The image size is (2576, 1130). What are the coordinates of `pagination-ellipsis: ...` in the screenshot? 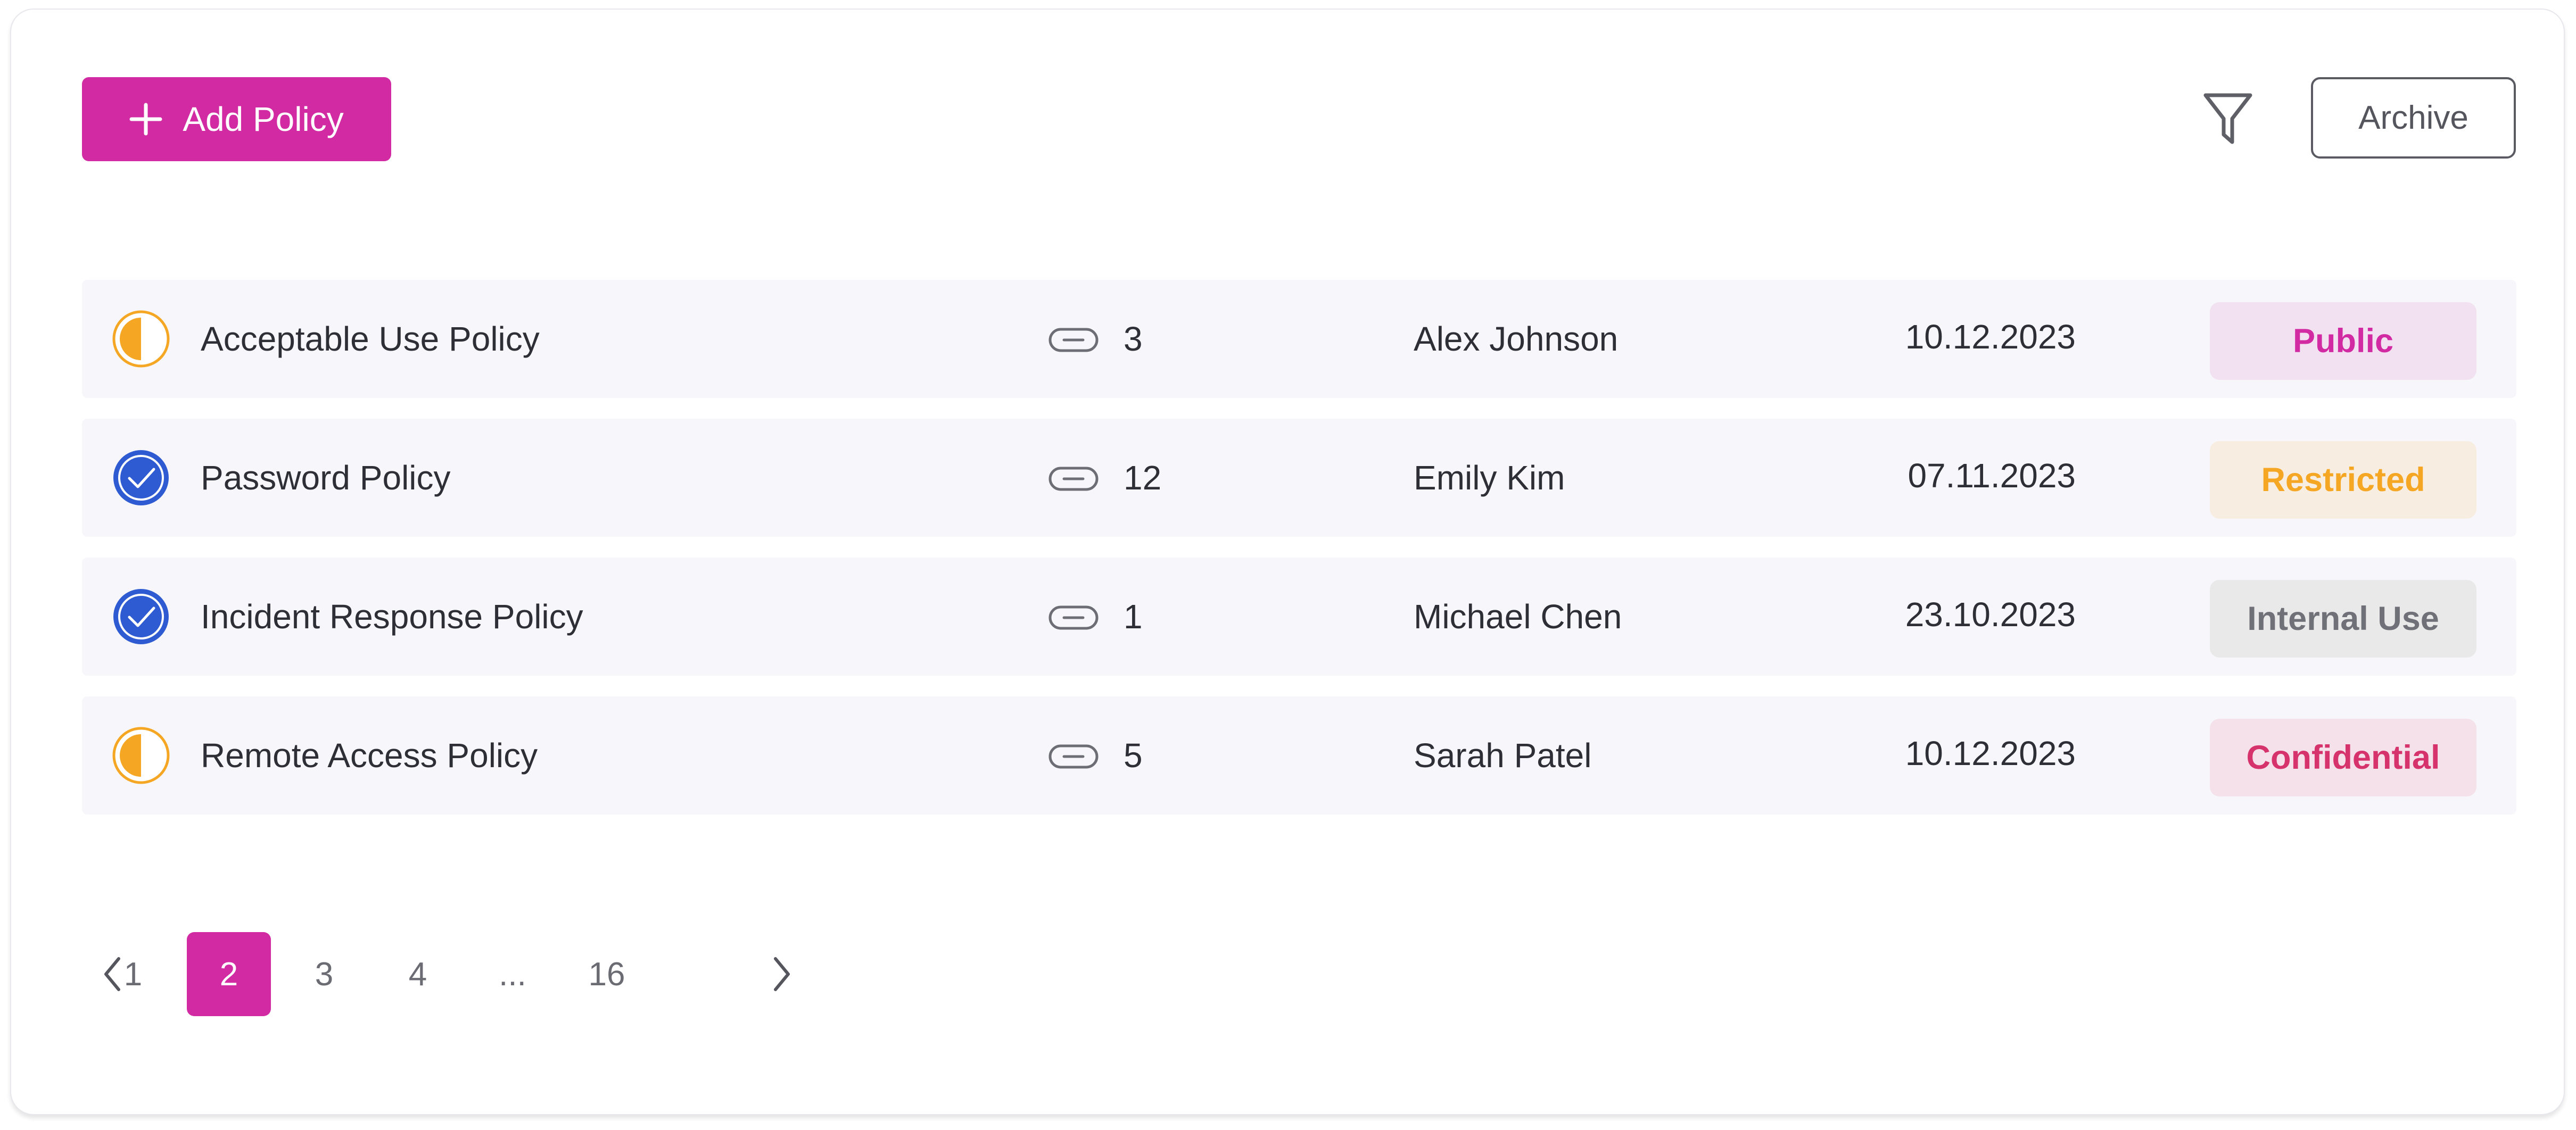 It's located at (512, 974).